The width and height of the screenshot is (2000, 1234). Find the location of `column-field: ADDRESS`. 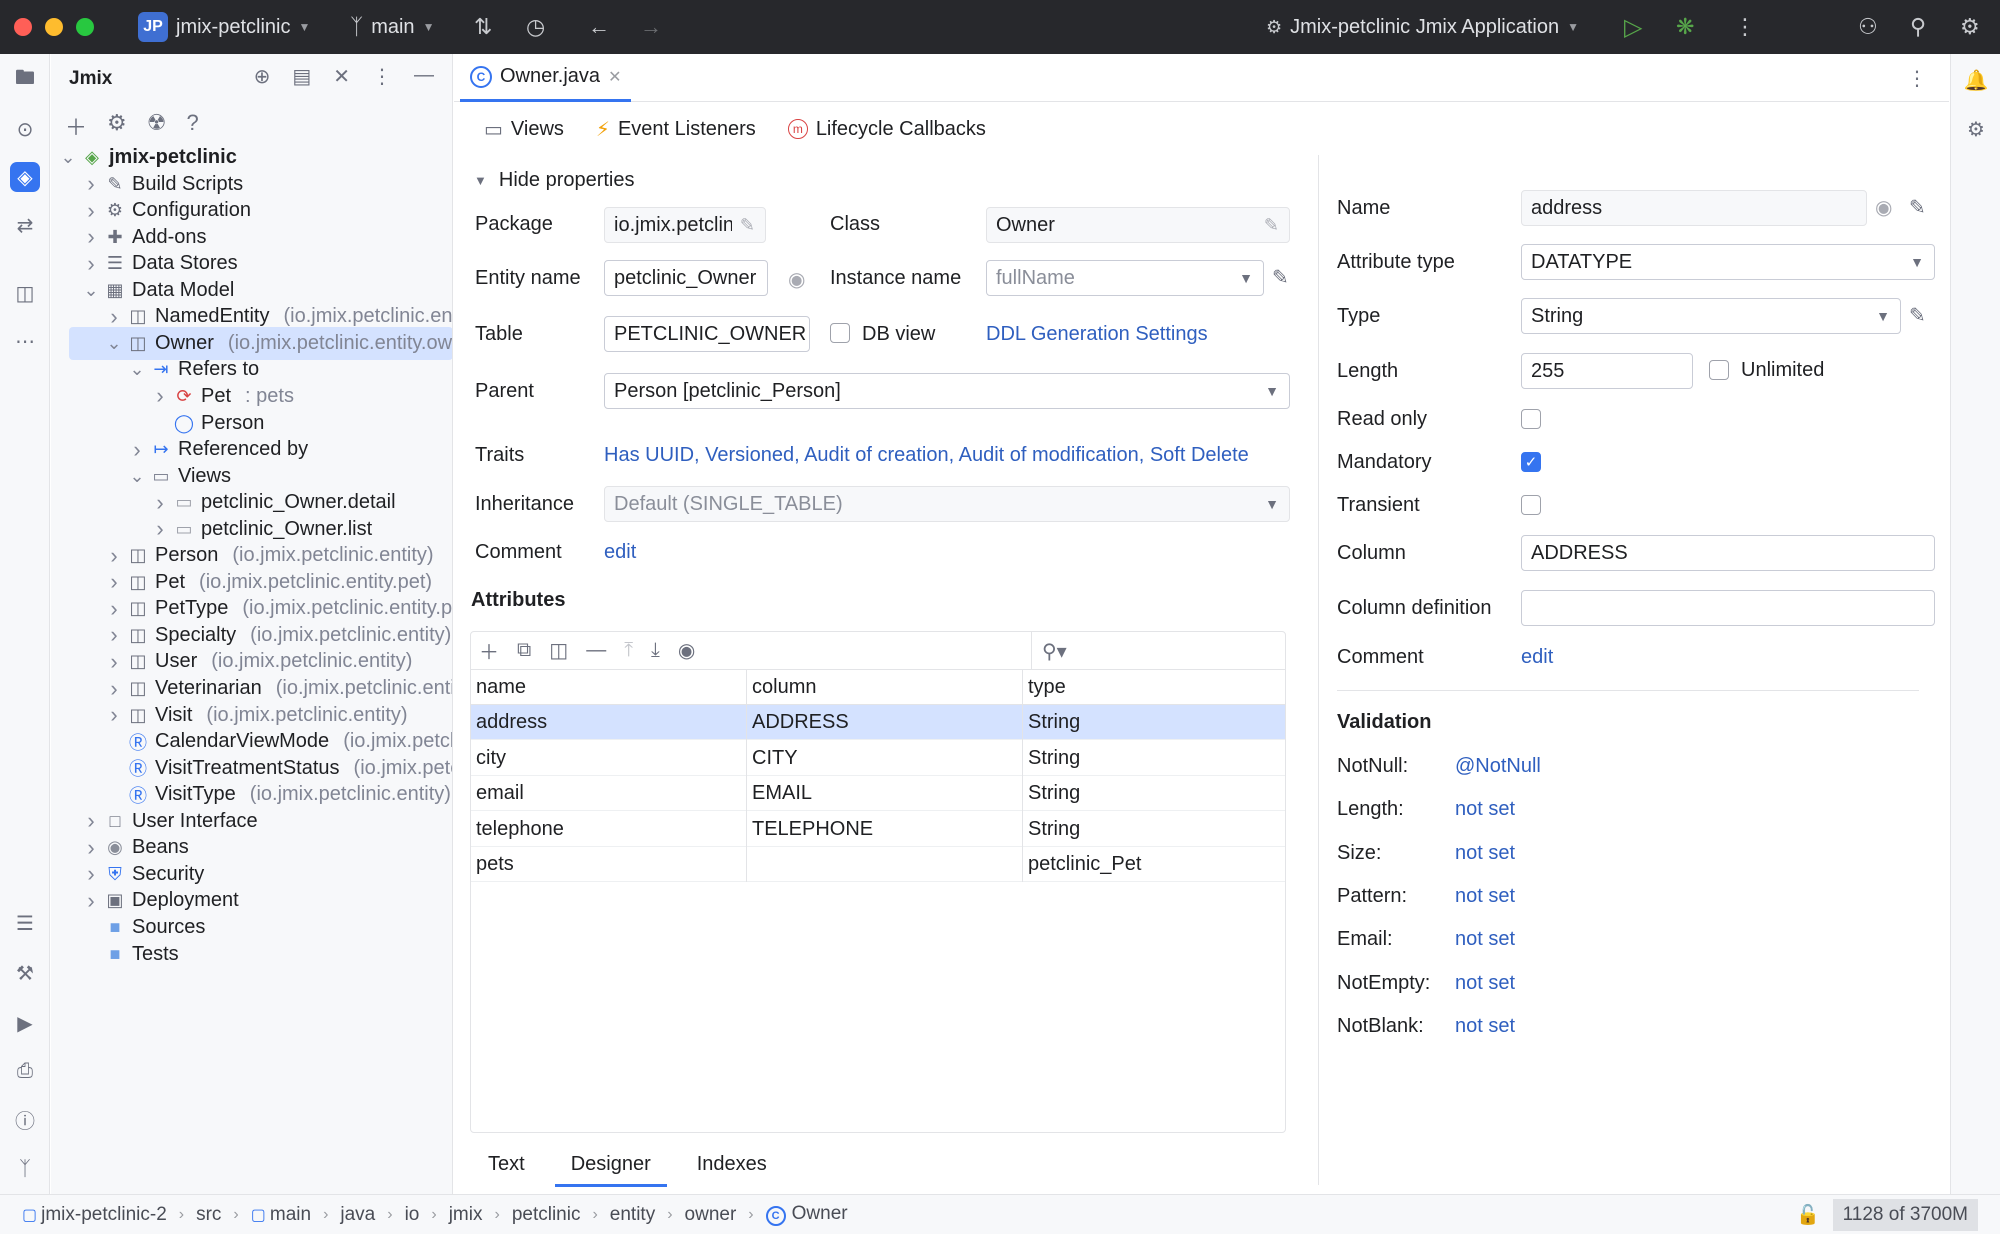

column-field: ADDRESS is located at coordinates (1728, 553).